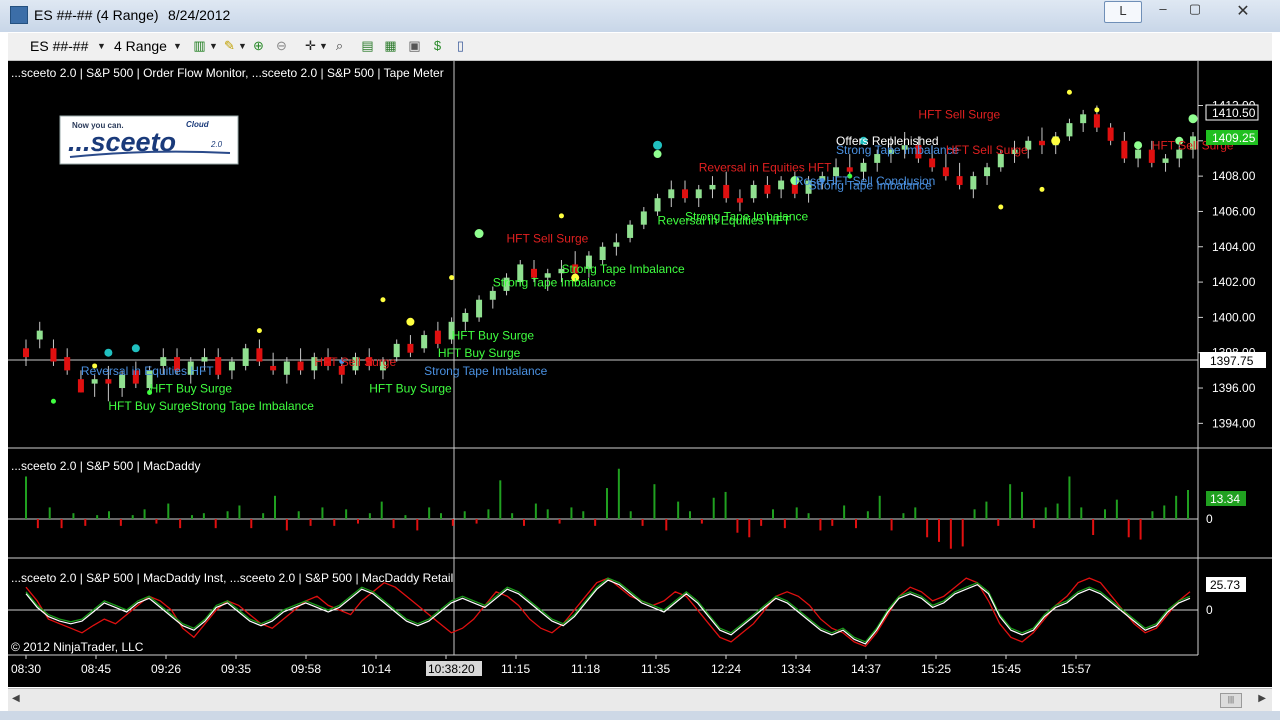 This screenshot has height=720, width=1280. Describe the element at coordinates (726, 669) in the screenshot. I see `time-tick-label: 12:24` at that location.